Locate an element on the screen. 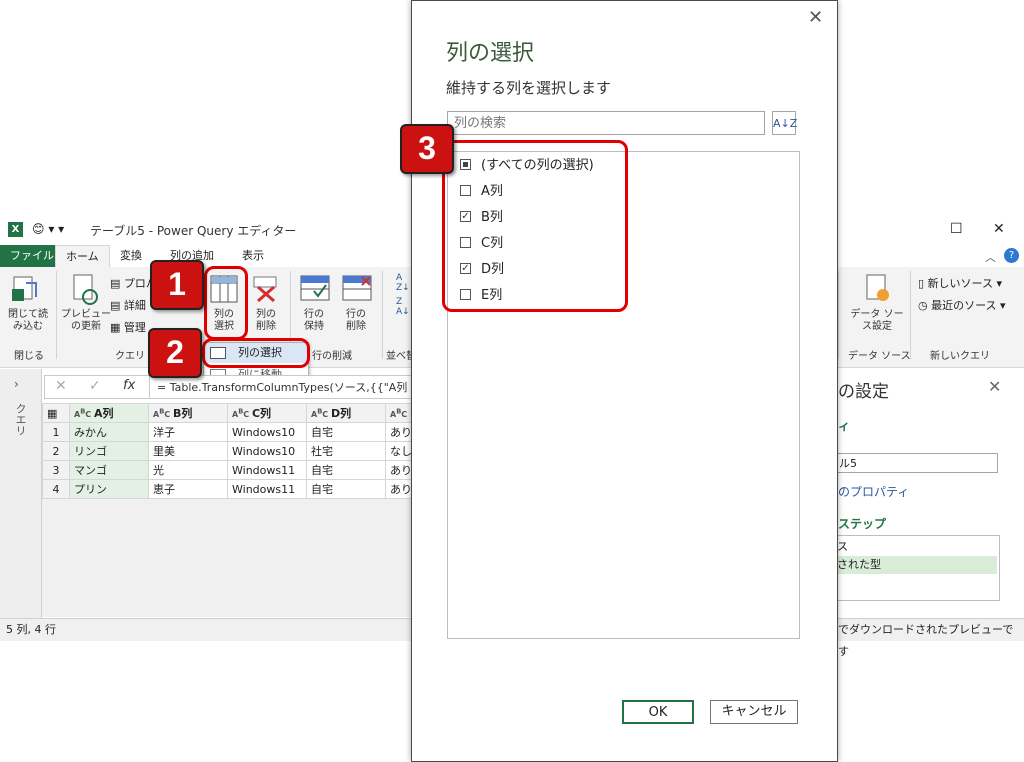 The height and width of the screenshot is (762, 1024). recent-sources-icon: ◷ is located at coordinates (925, 305).